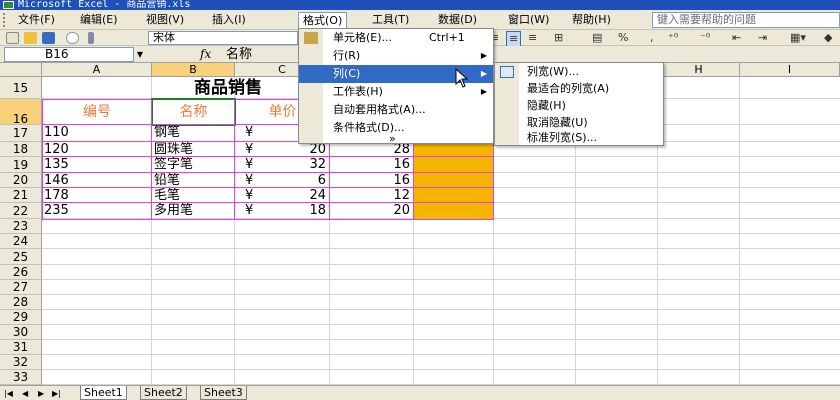  Describe the element at coordinates (12, 38) in the screenshot. I see `new-document-icon` at that location.